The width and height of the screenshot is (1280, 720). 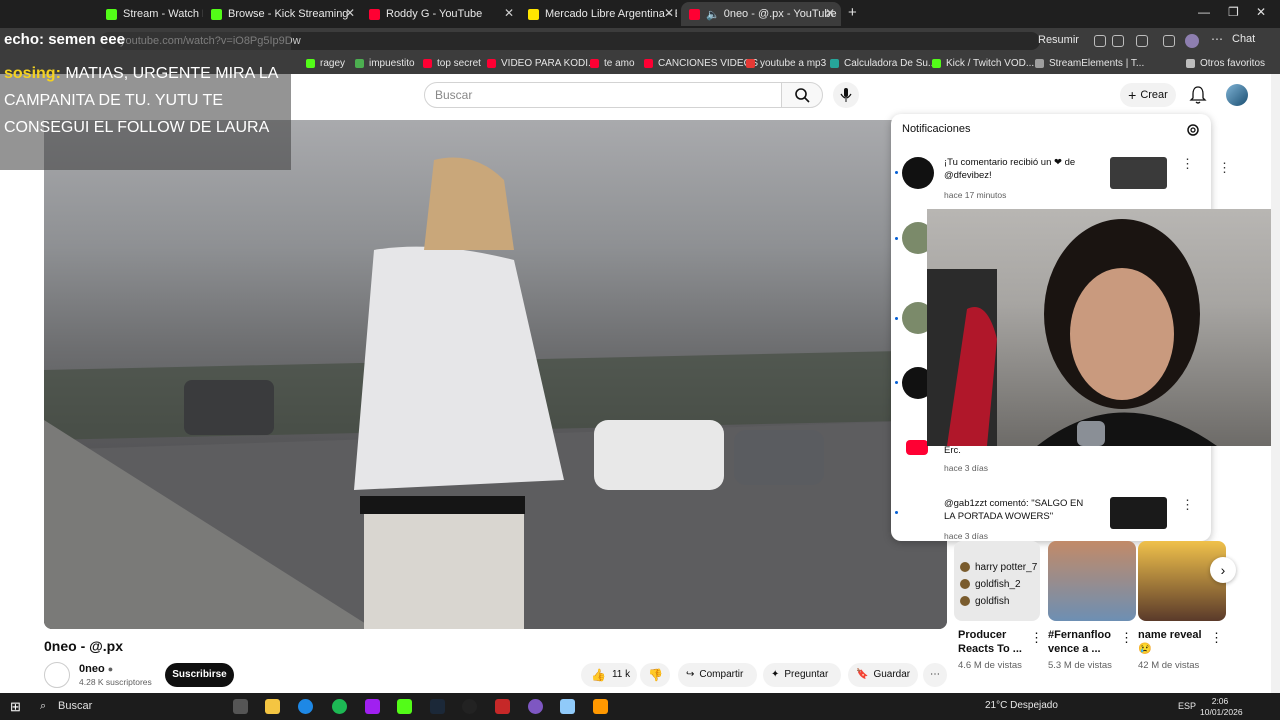 What do you see at coordinates (305, 706) in the screenshot?
I see `edge-icon` at bounding box center [305, 706].